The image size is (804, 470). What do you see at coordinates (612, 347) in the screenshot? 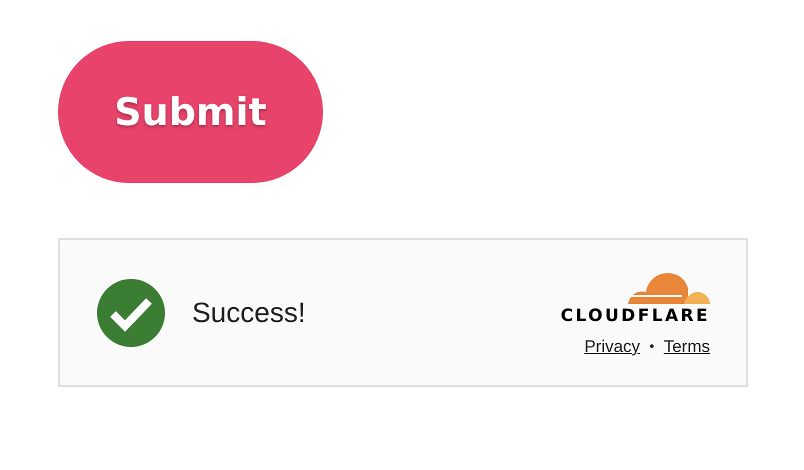
I see `privacy-link: Privacy` at bounding box center [612, 347].